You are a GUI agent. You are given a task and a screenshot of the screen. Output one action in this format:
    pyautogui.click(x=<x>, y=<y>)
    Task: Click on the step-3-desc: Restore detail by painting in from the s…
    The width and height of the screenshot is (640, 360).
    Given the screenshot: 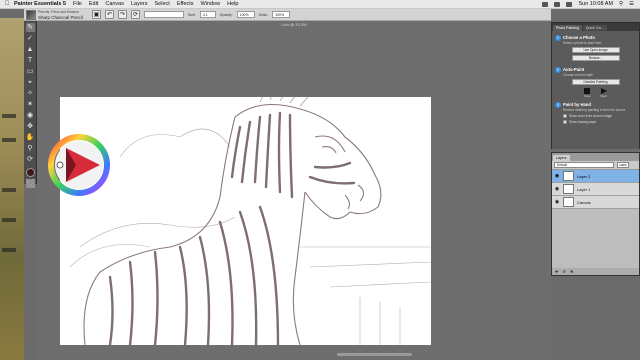 What is the action you would take?
    pyautogui.click(x=594, y=110)
    